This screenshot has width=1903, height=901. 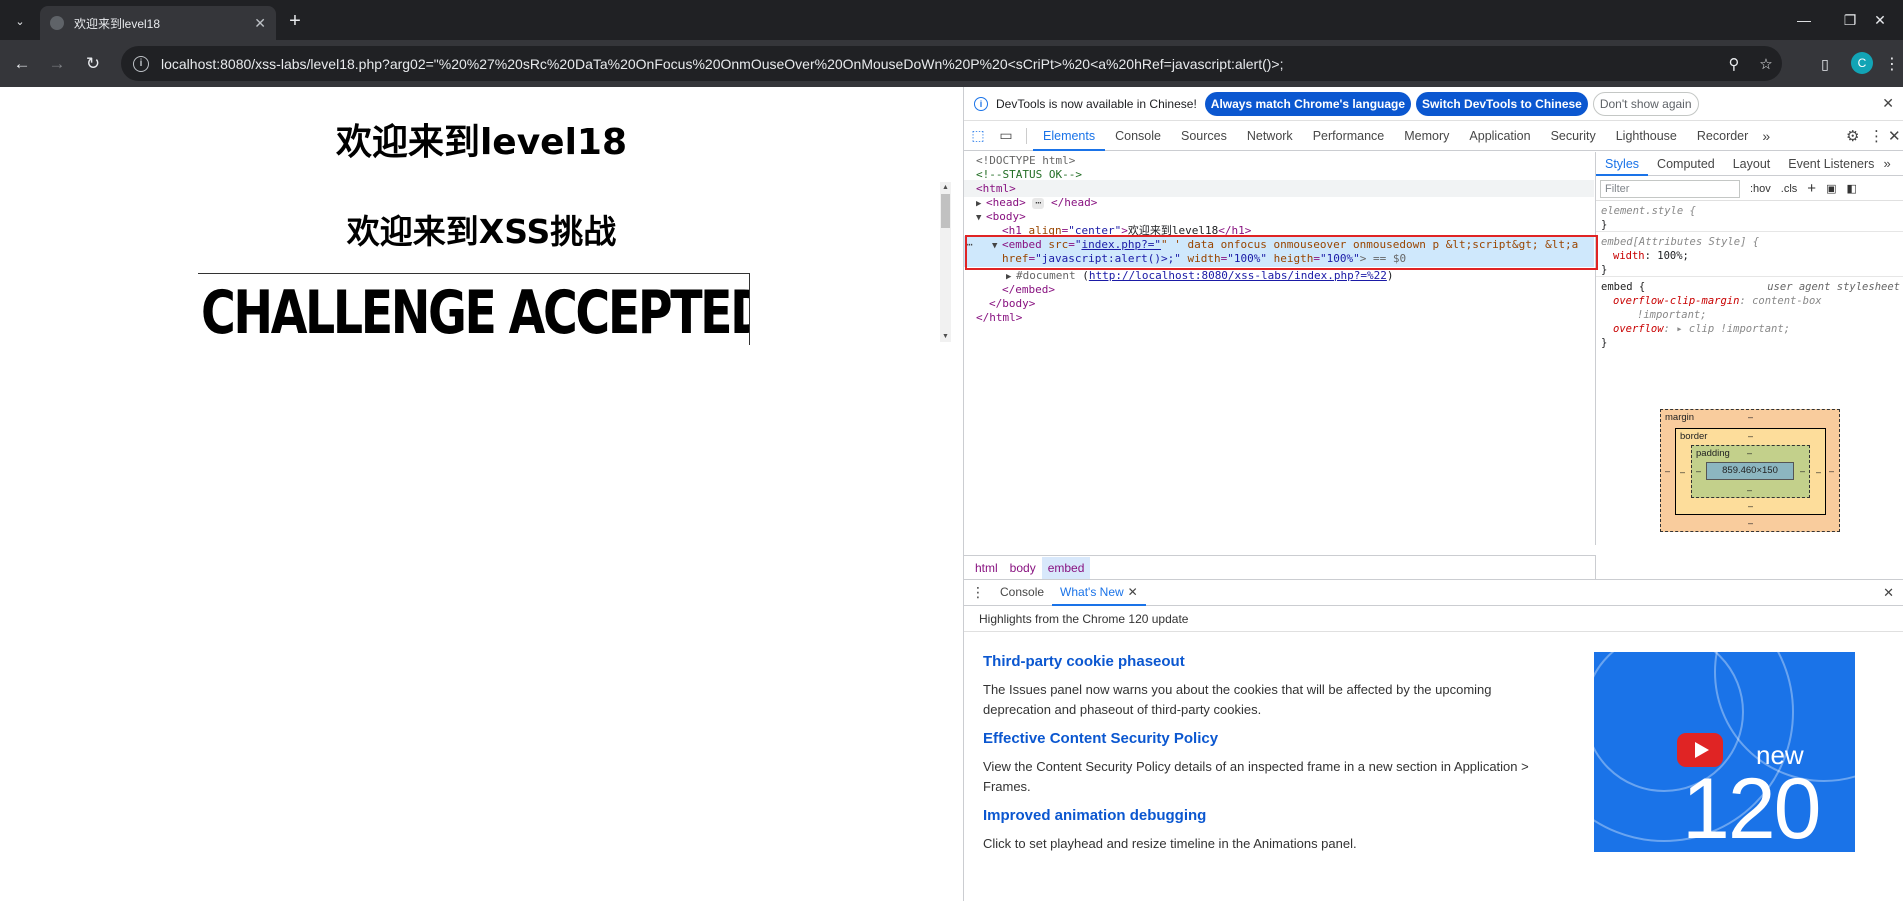 I want to click on tab-recorder: Recorder, so click(x=1722, y=136).